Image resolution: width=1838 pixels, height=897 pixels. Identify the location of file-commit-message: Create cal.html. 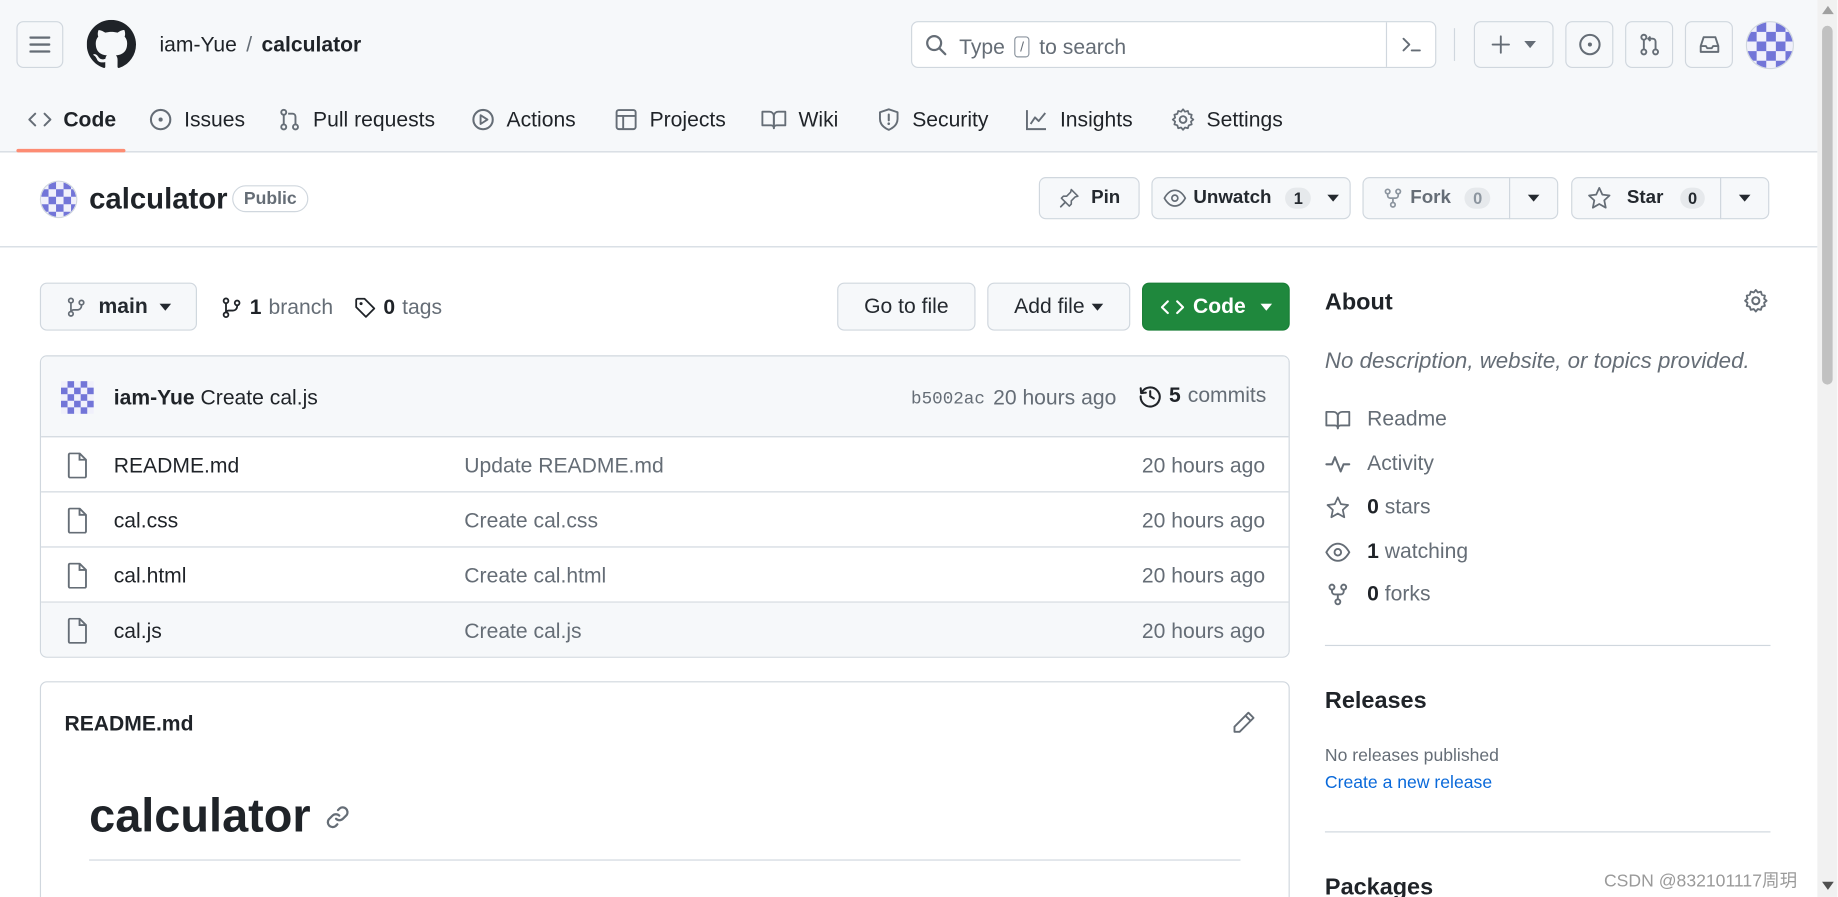
(535, 576).